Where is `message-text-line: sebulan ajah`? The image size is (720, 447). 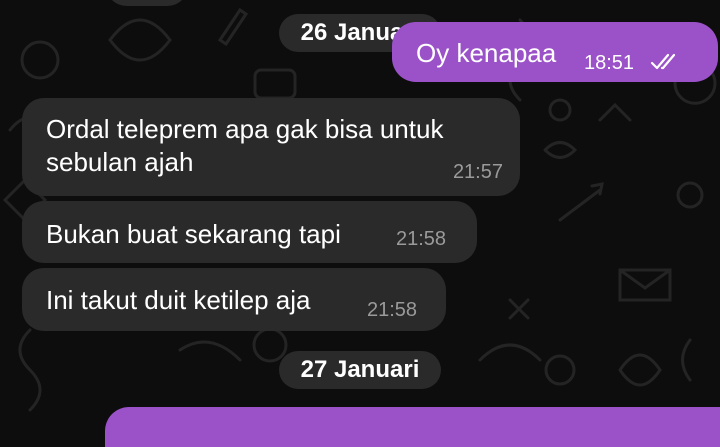 message-text-line: sebulan ajah is located at coordinates (120, 162).